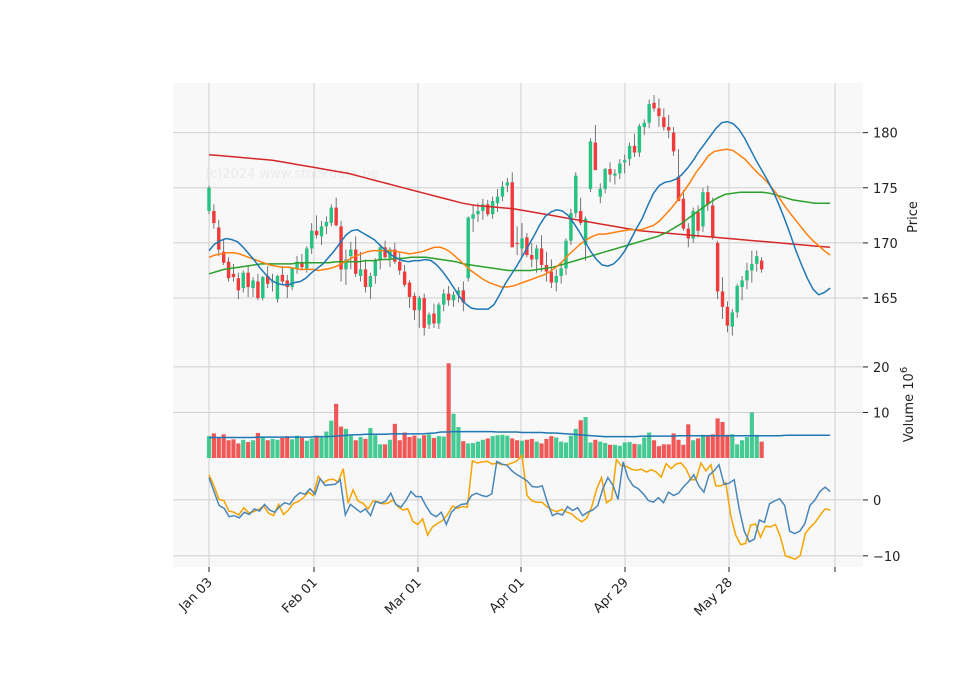  What do you see at coordinates (880, 217) in the screenshot?
I see `price-y-ticks: 165 170 175 180` at bounding box center [880, 217].